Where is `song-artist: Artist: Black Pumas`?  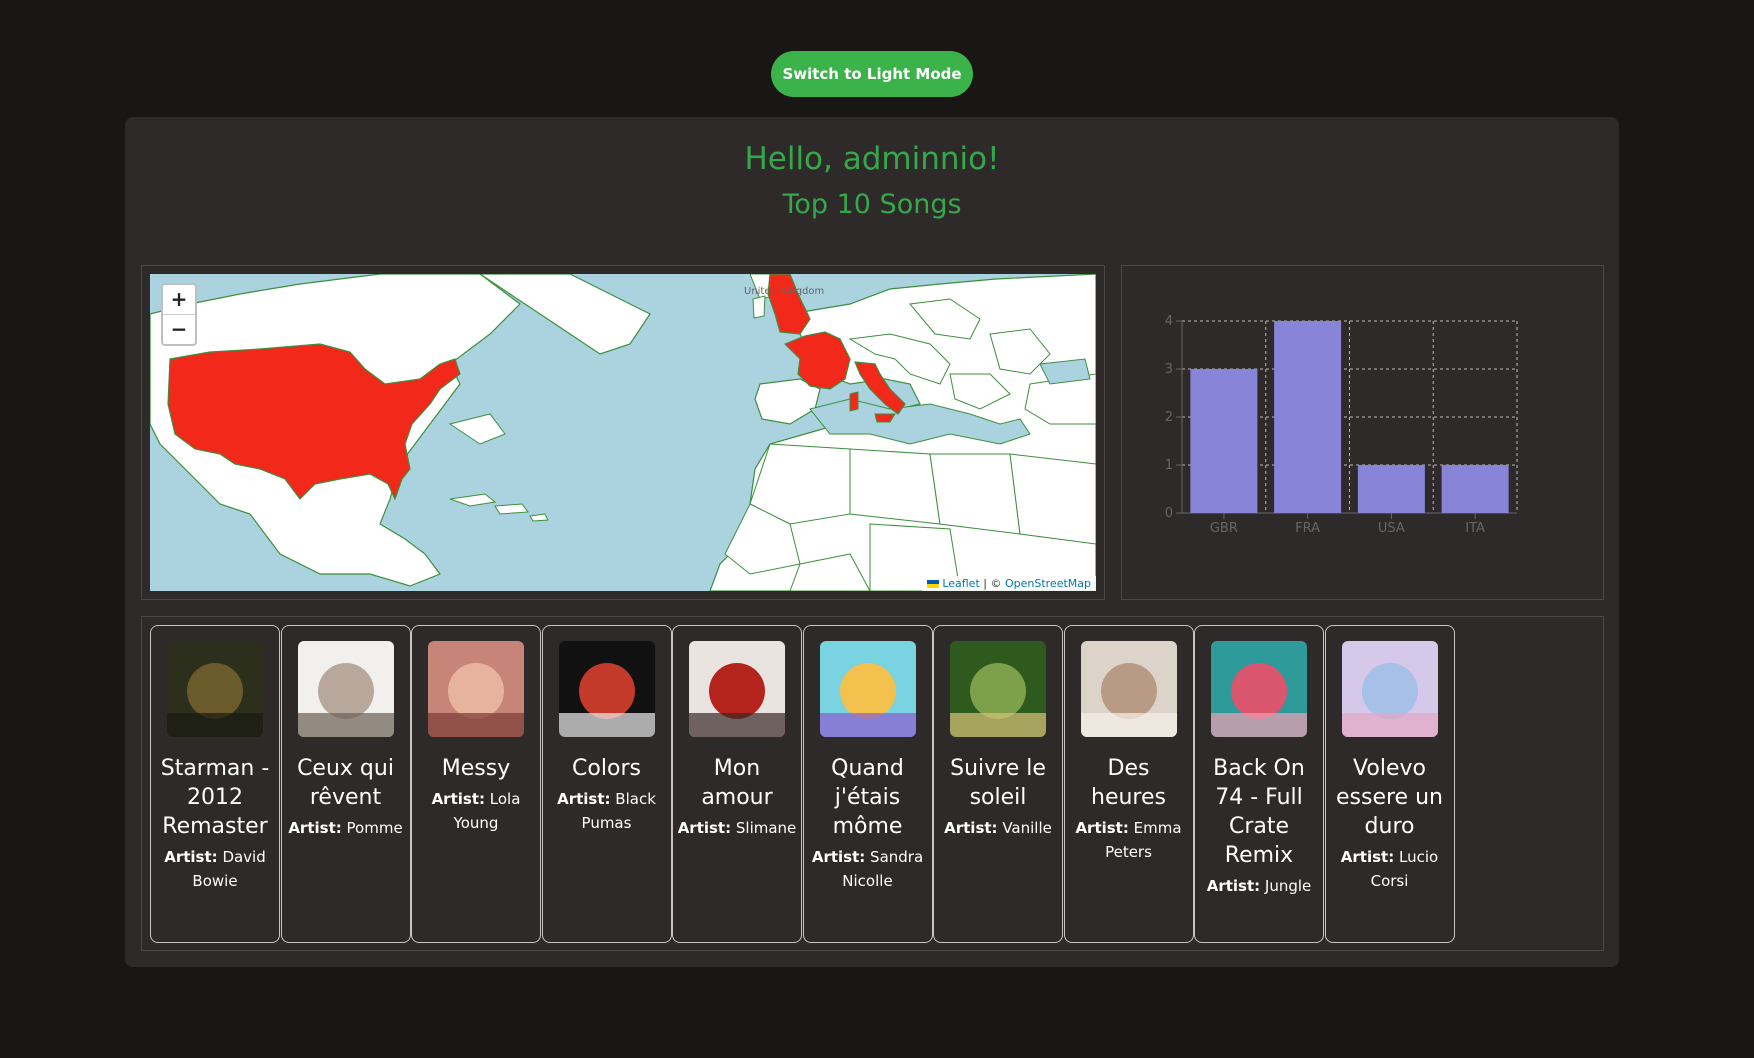
song-artist: Artist: Black Pumas is located at coordinates (607, 811).